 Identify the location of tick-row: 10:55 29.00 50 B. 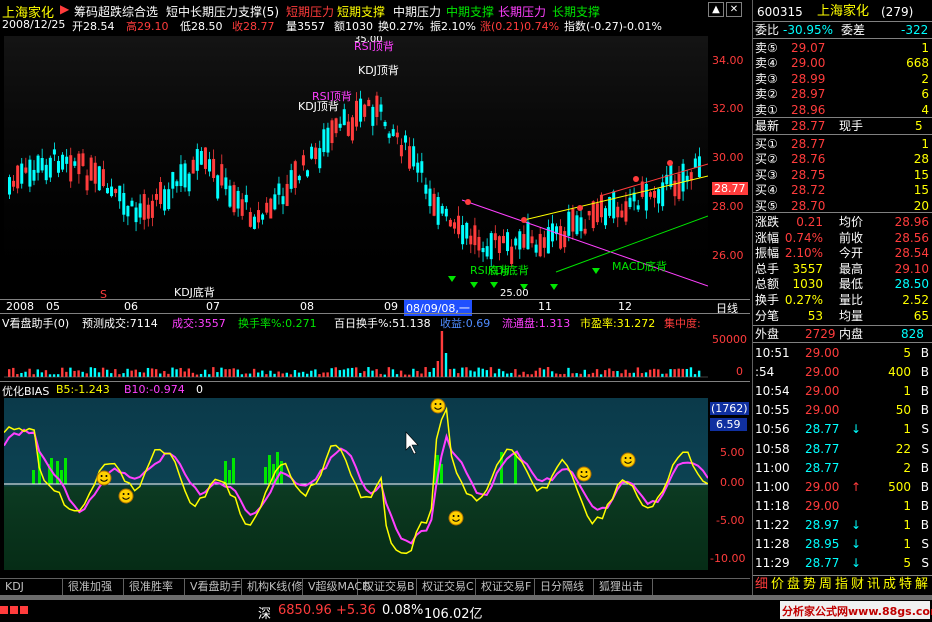
(842, 410).